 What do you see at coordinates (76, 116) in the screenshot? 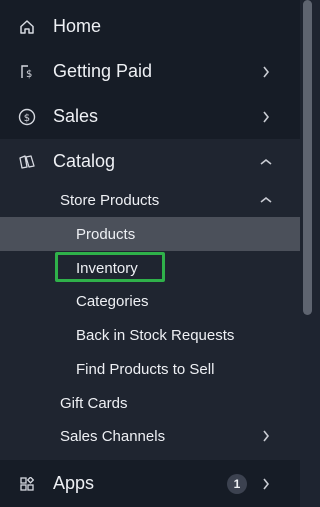
I see `nav-item-sales-label: Sales` at bounding box center [76, 116].